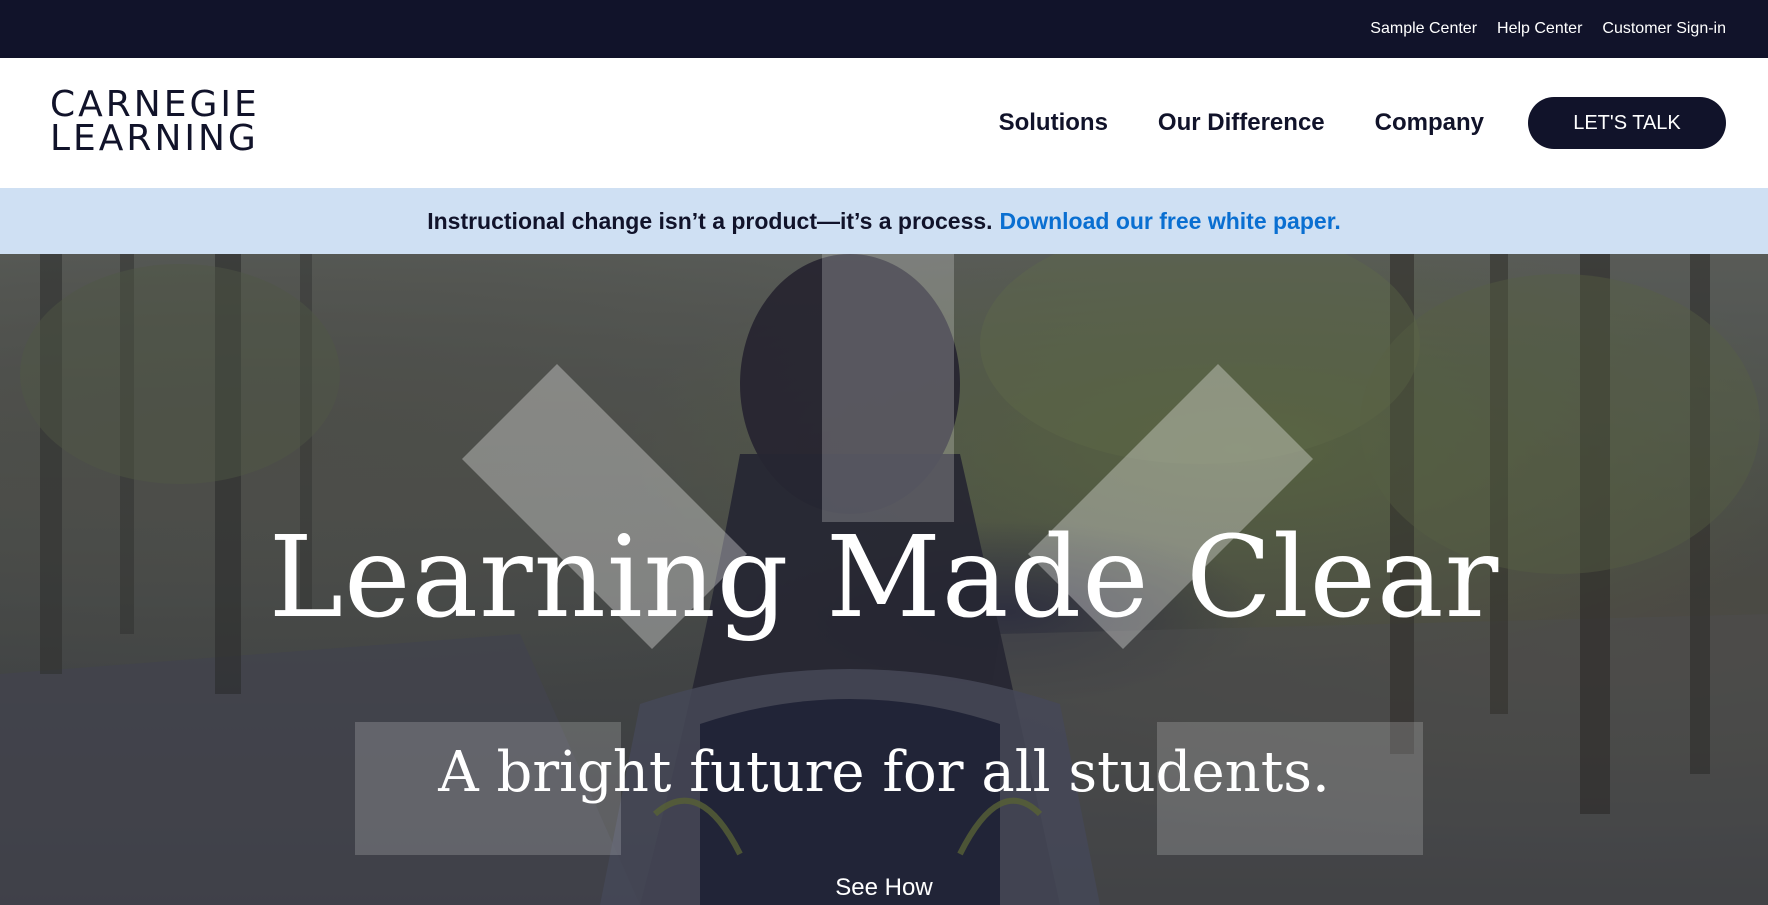 The width and height of the screenshot is (1768, 905). I want to click on nav-item-company: Company, so click(1429, 123).